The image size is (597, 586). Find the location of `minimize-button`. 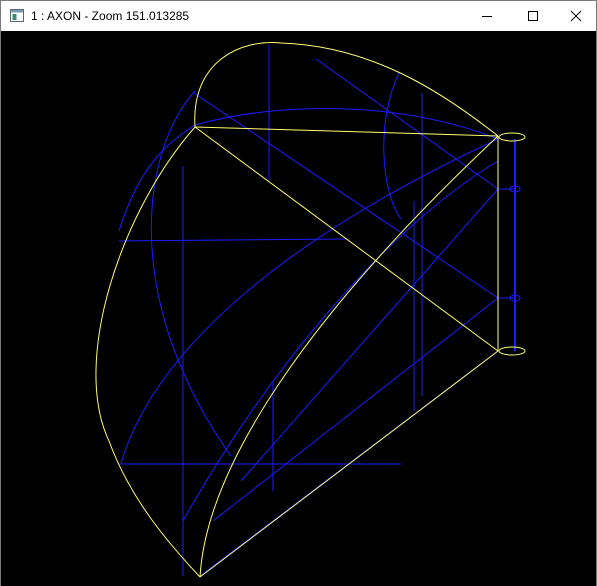

minimize-button is located at coordinates (487, 16).